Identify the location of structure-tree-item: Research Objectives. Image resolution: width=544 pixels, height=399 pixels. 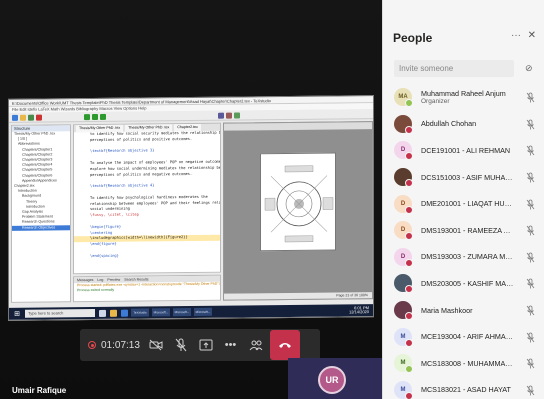
(41, 227).